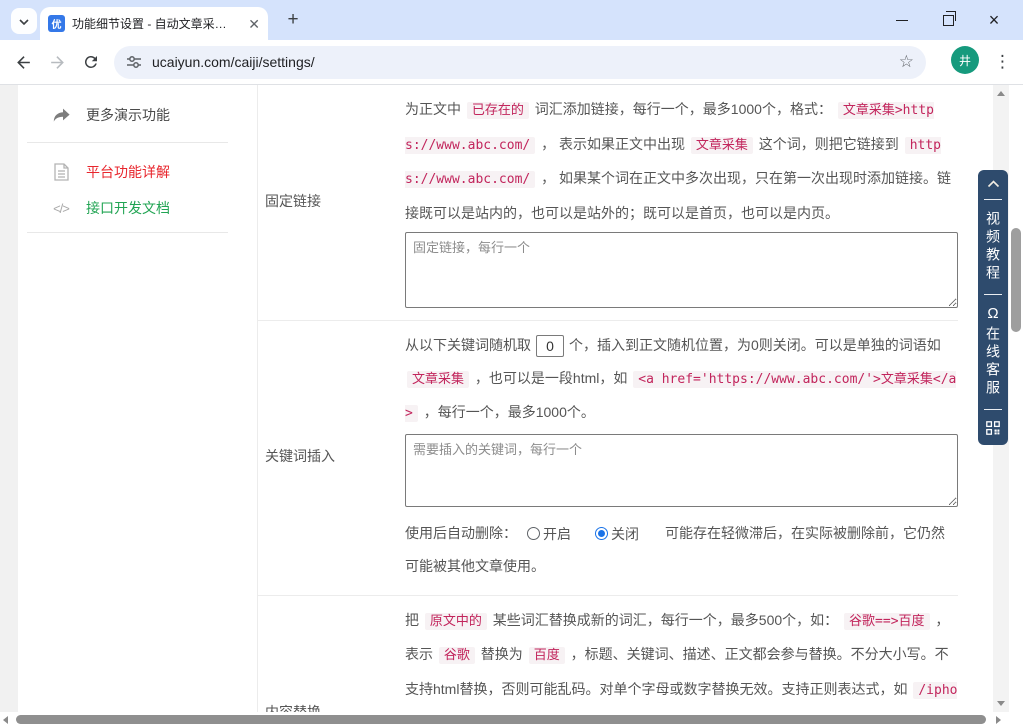  What do you see at coordinates (9, 398) in the screenshot?
I see `page-left-gutter` at bounding box center [9, 398].